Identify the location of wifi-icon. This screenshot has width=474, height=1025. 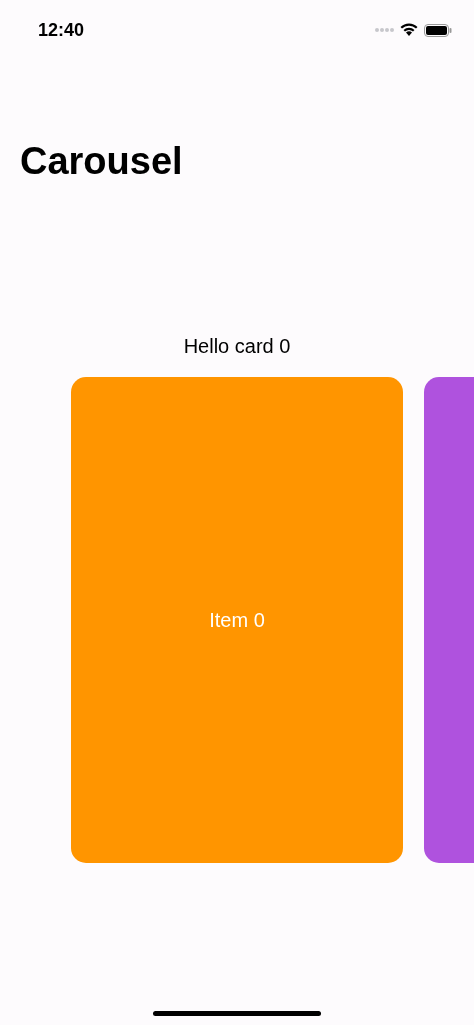
(409, 30).